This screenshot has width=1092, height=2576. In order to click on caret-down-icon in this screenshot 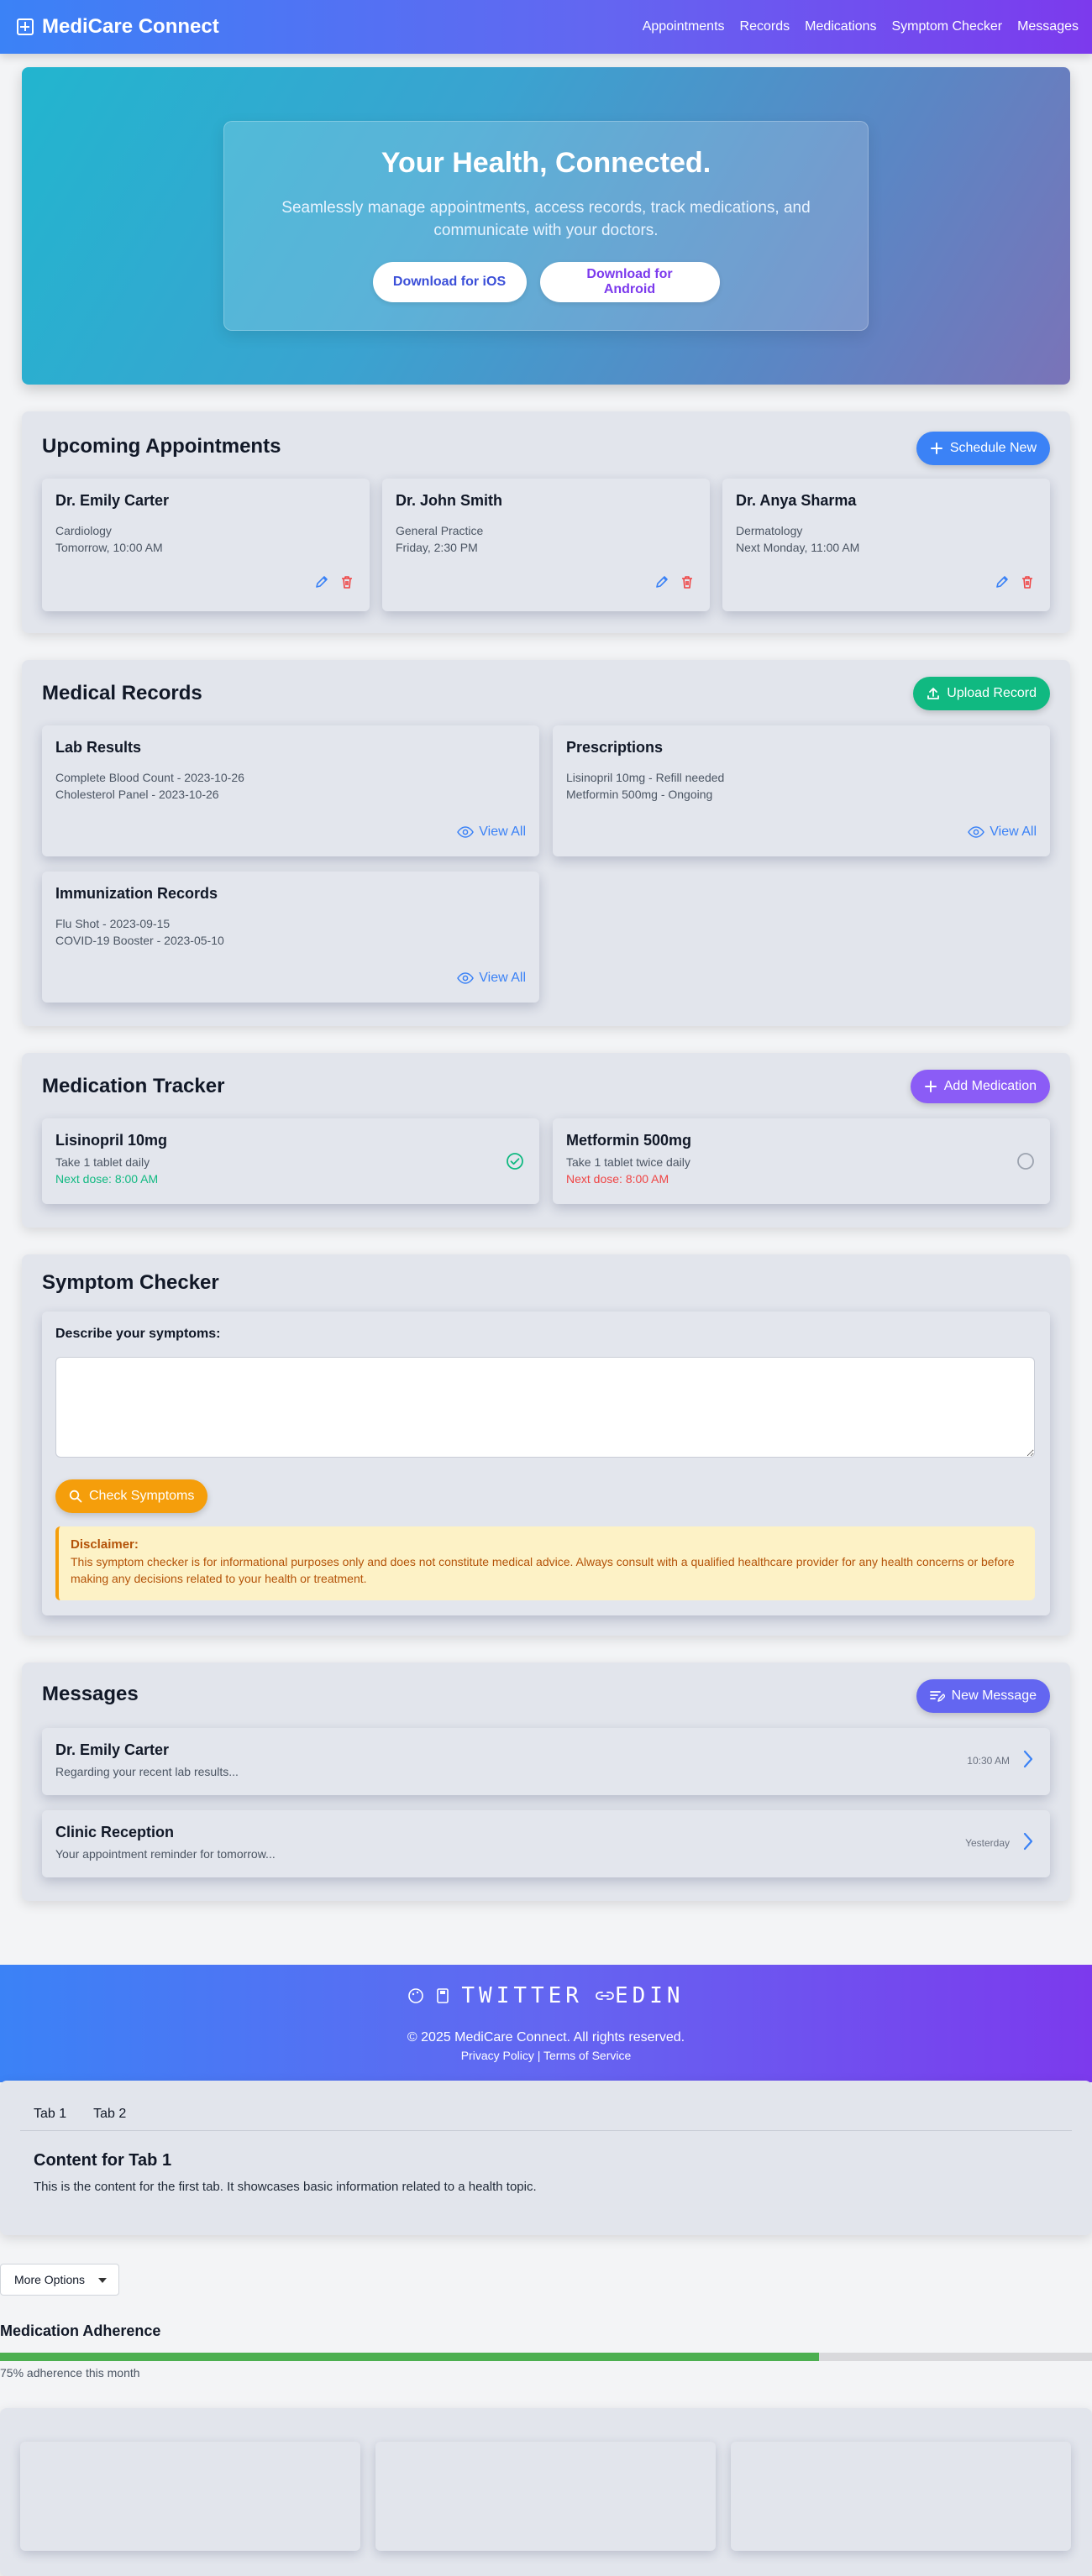, I will do `click(102, 2280)`.